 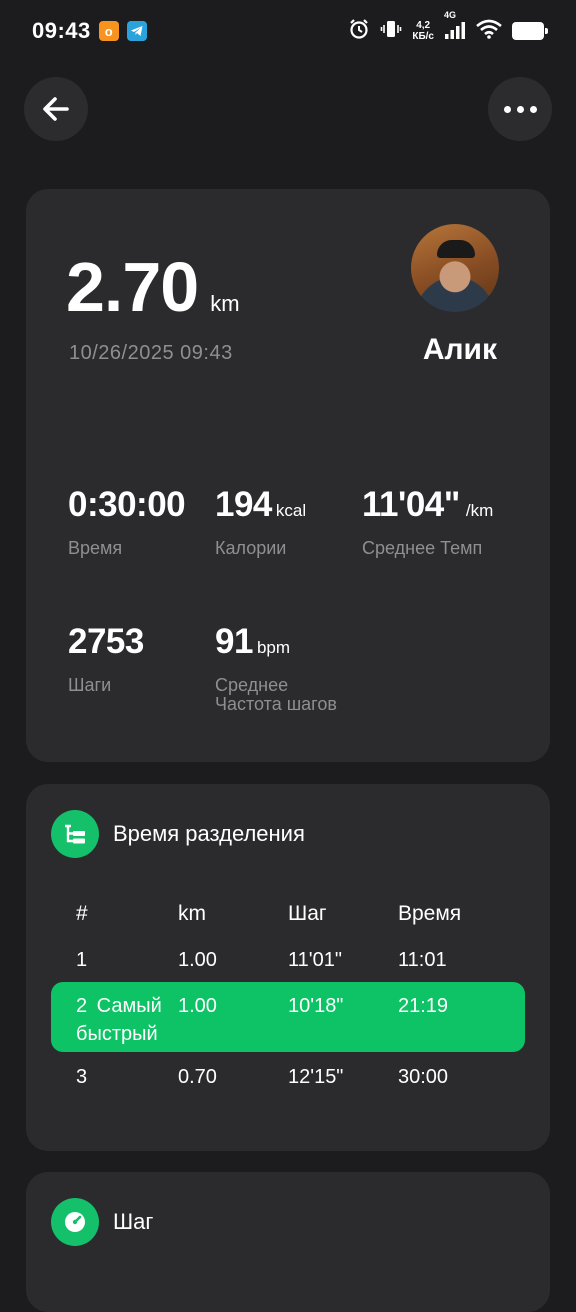 What do you see at coordinates (243, 504) in the screenshot?
I see `stat-value: 194` at bounding box center [243, 504].